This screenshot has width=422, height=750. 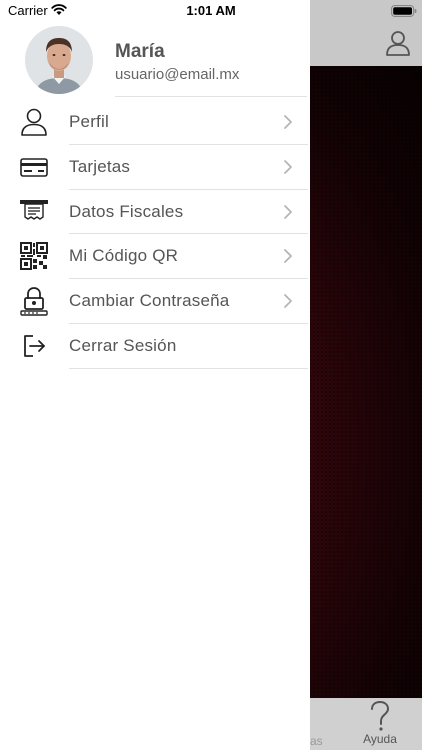 What do you see at coordinates (188, 368) in the screenshot?
I see `menu-divider` at bounding box center [188, 368].